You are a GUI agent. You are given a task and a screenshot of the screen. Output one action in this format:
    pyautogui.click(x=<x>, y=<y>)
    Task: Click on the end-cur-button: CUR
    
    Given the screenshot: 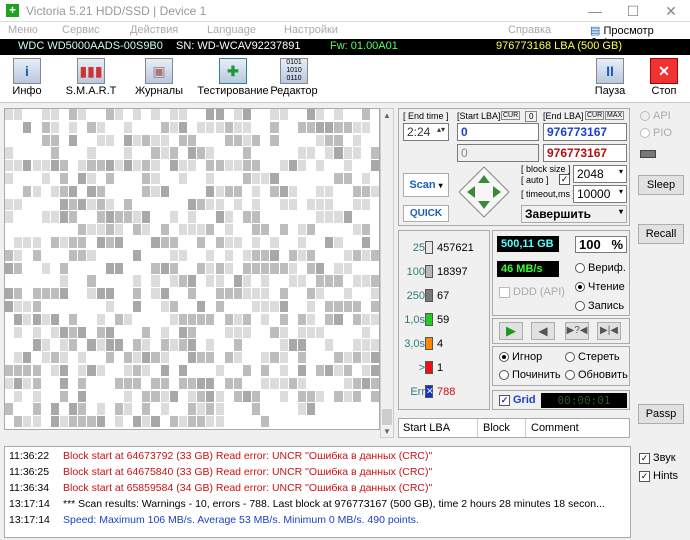 What is the action you would take?
    pyautogui.click(x=595, y=115)
    